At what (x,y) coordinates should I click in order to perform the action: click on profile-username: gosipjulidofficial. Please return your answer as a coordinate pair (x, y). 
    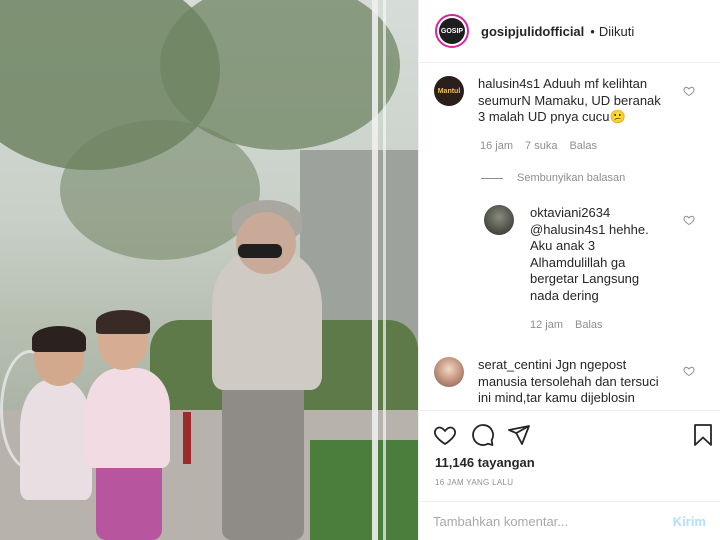
    Looking at the image, I should click on (532, 31).